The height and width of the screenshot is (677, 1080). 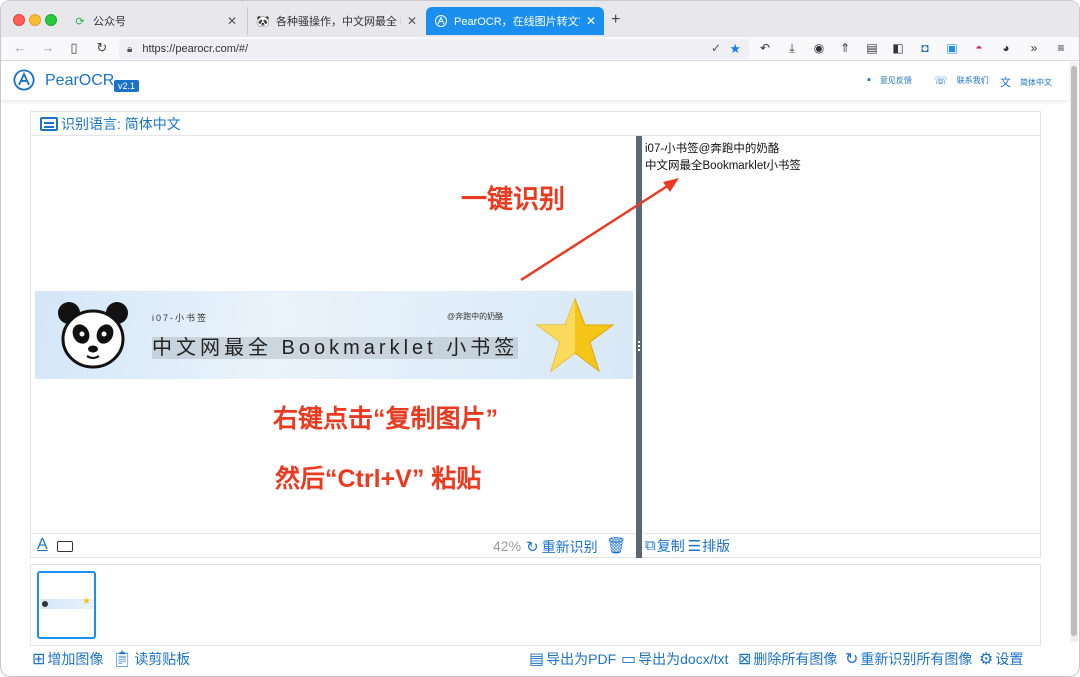 I want to click on feedback-link: ▪ 意见反馈, so click(x=889, y=80).